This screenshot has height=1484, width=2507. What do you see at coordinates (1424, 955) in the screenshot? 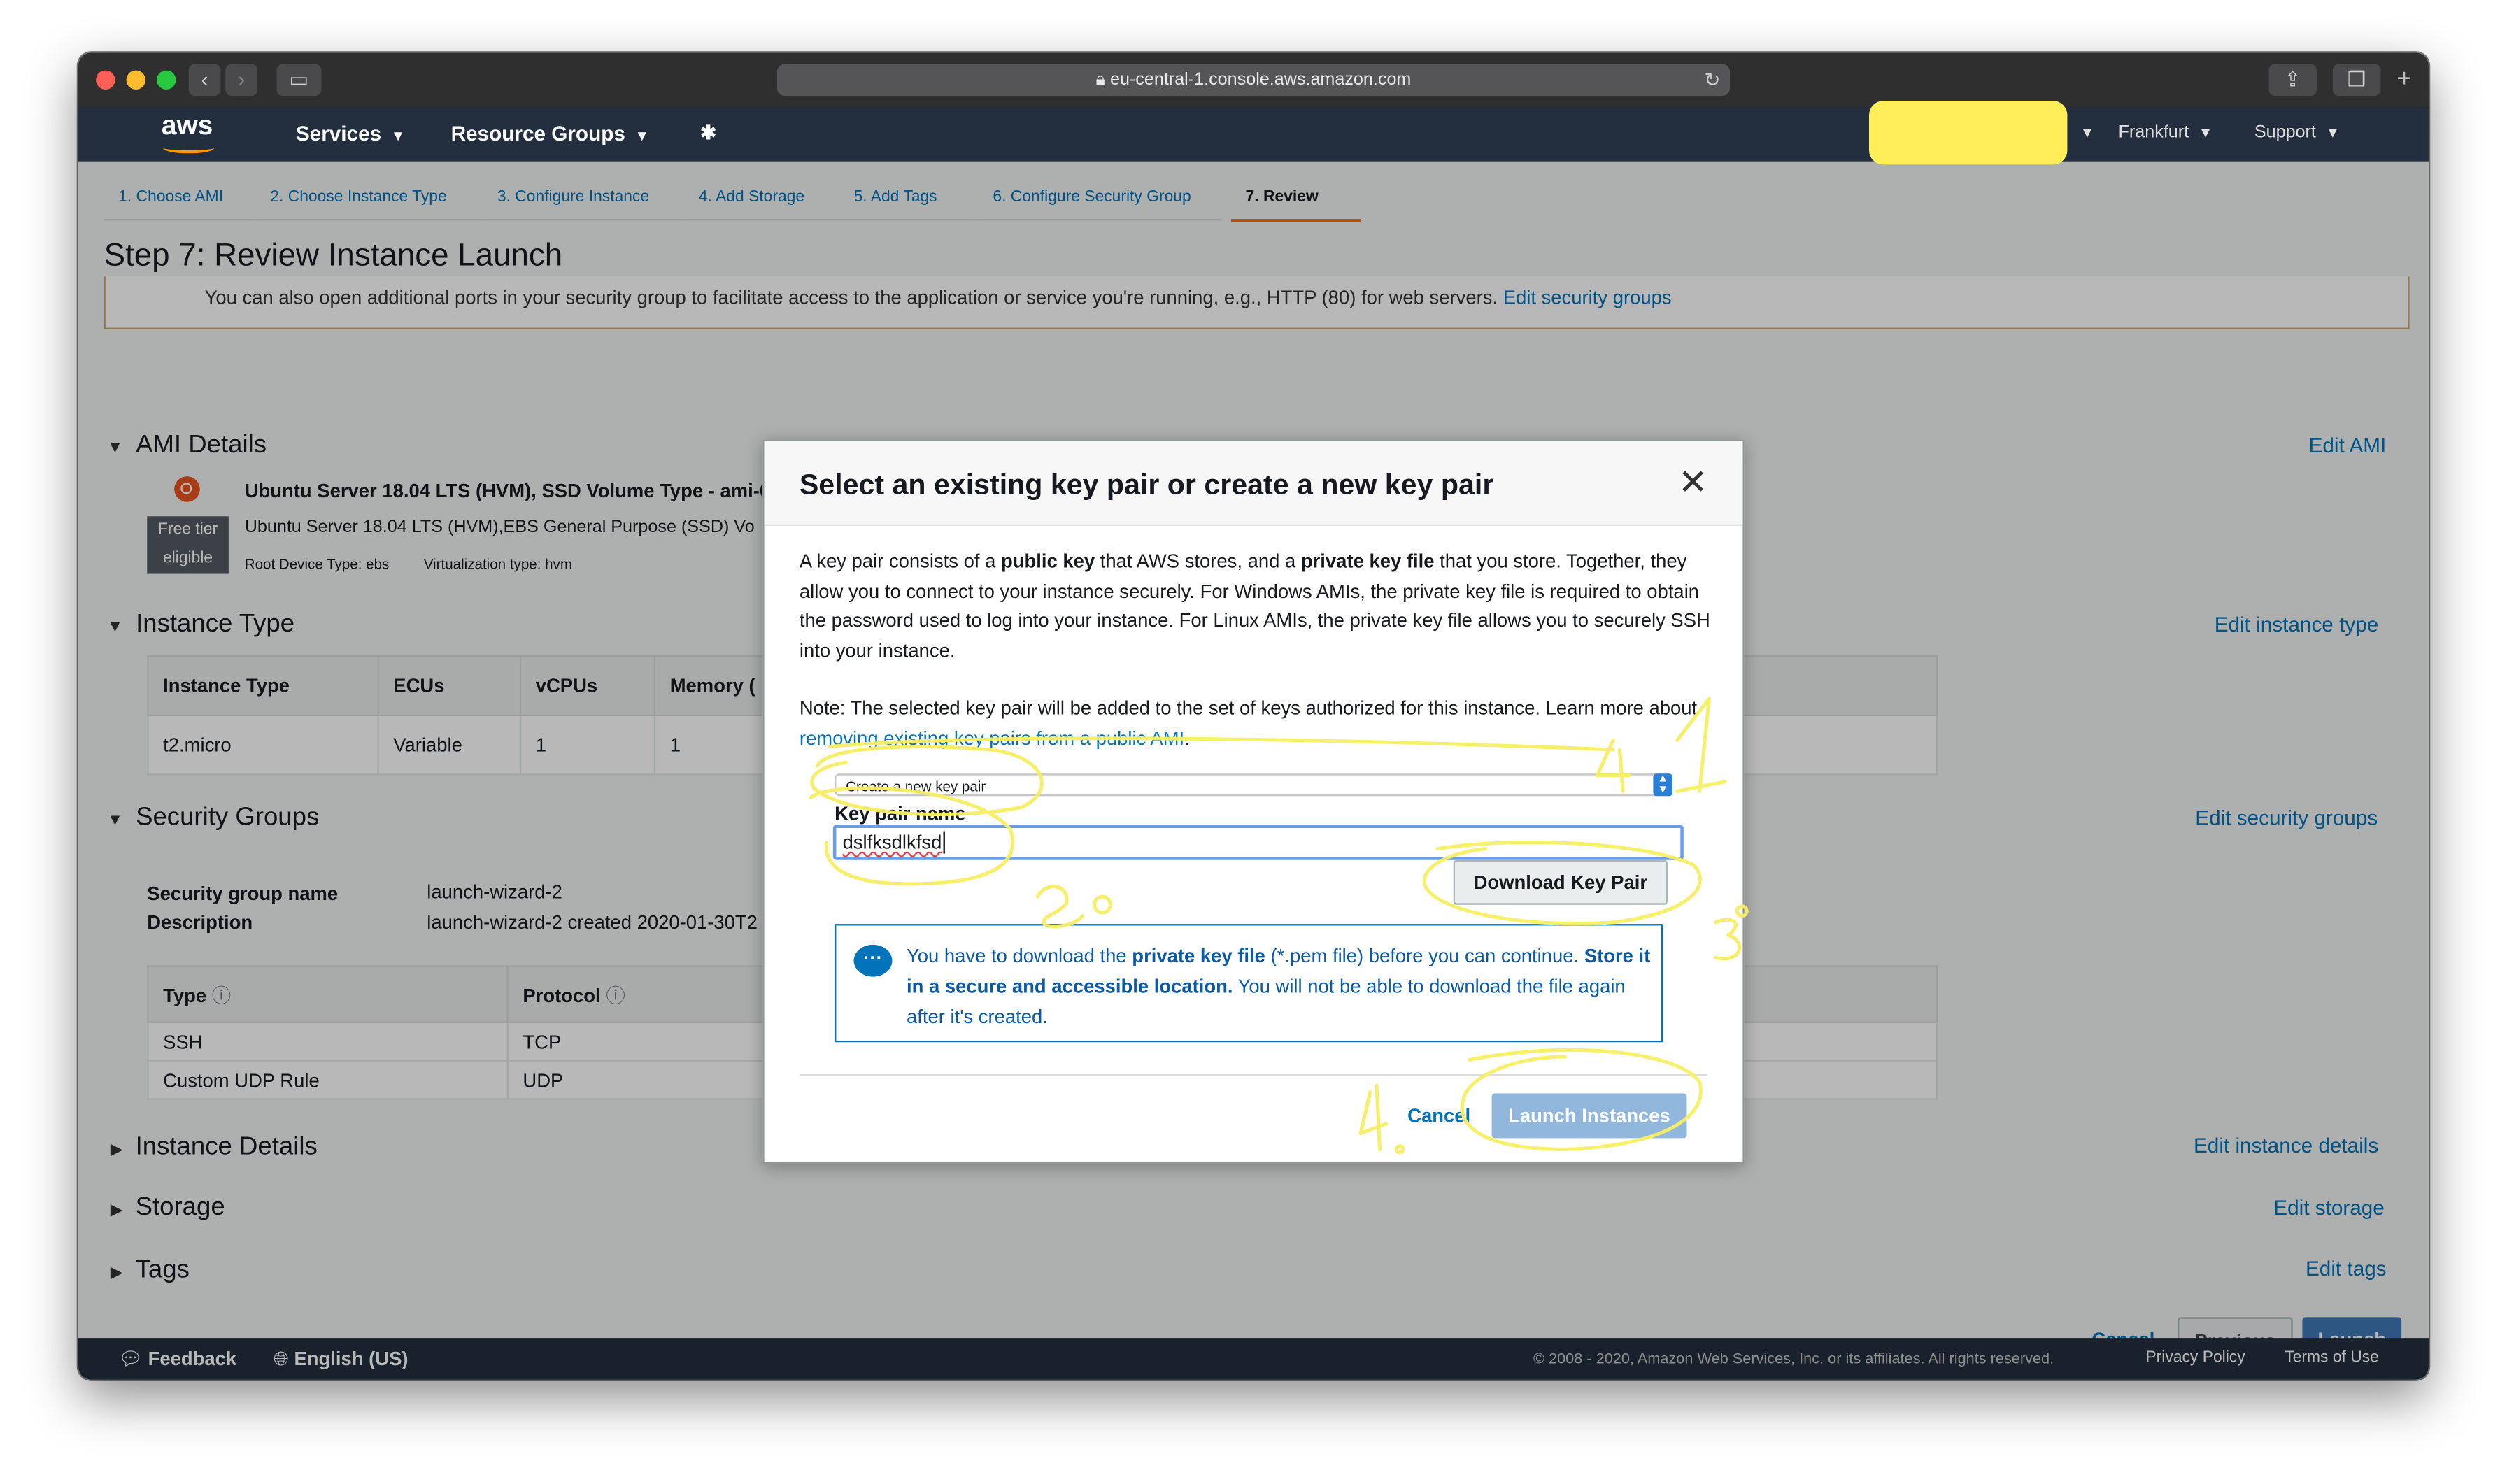
I see `info-text: (*.pem file) before you can continue.` at bounding box center [1424, 955].